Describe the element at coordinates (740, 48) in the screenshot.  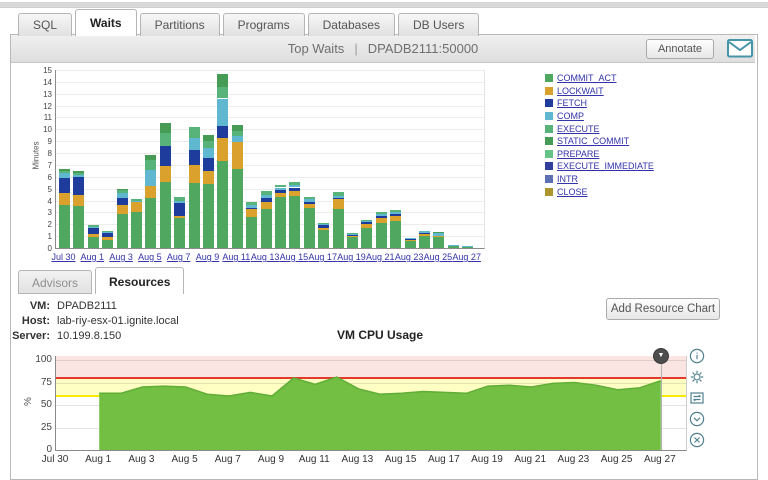
I see `email-icon` at that location.